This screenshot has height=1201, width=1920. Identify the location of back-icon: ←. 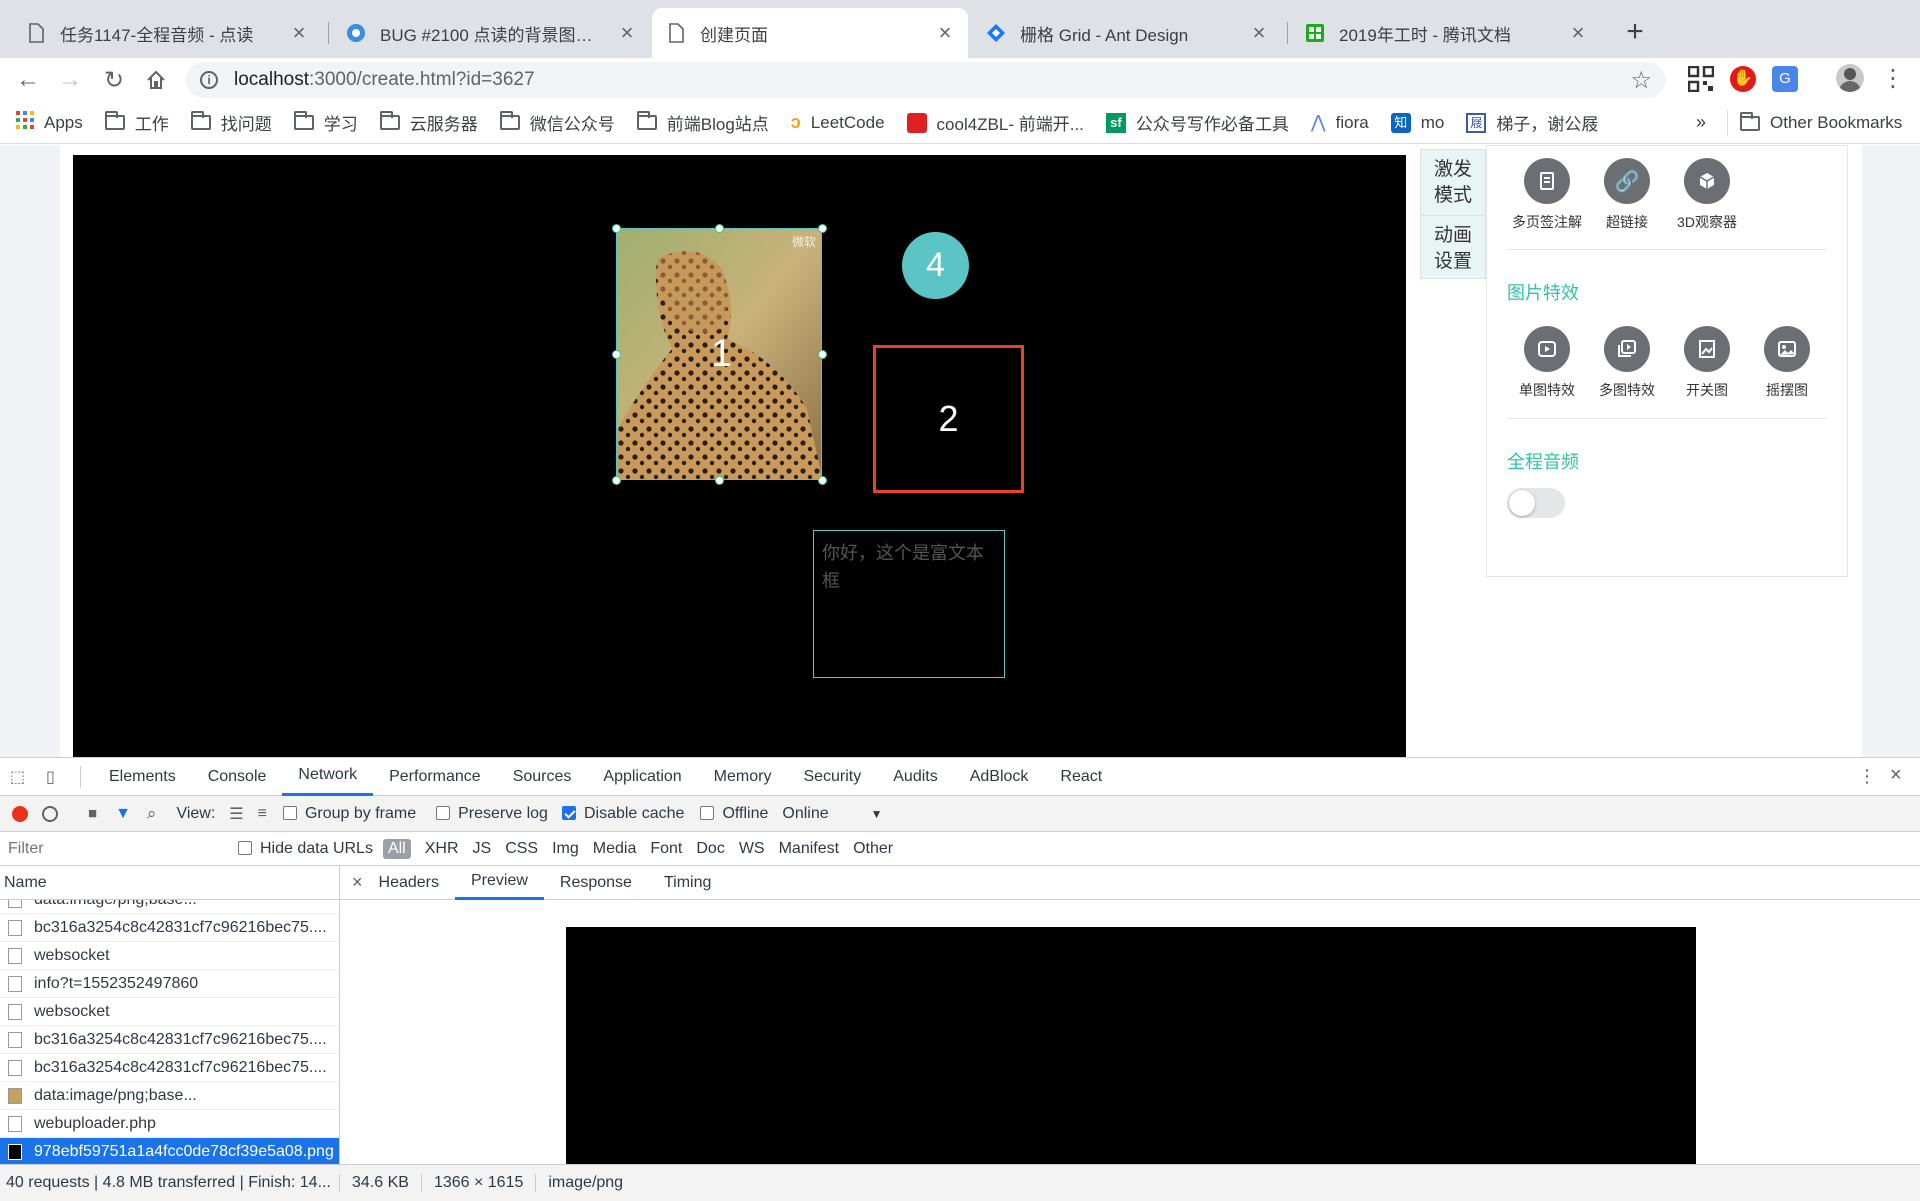
(28, 80).